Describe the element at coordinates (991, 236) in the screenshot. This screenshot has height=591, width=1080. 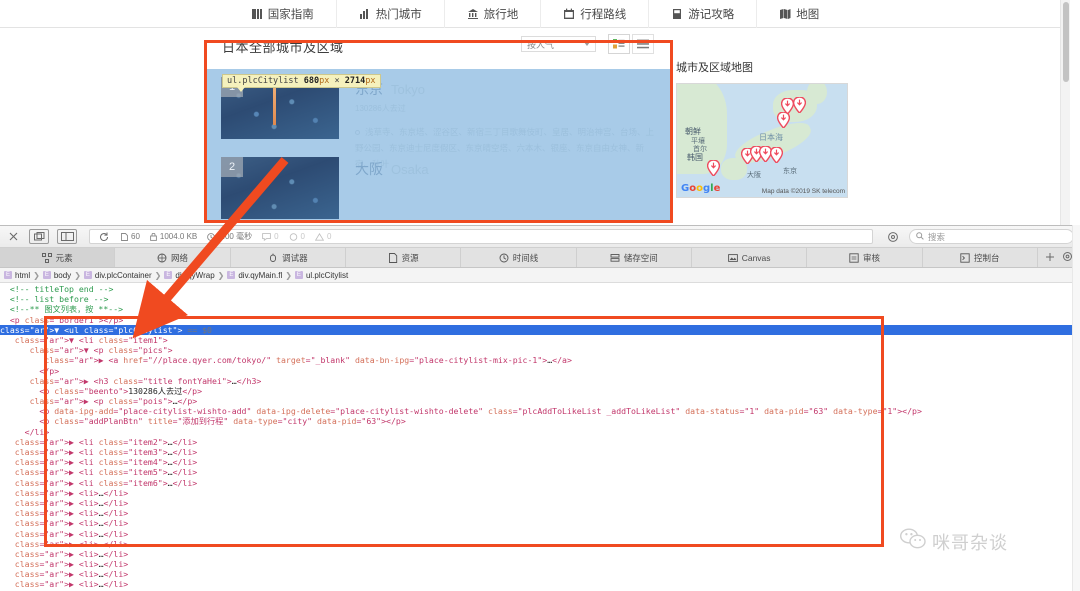
I see `devtools-search-input: 搜索` at that location.